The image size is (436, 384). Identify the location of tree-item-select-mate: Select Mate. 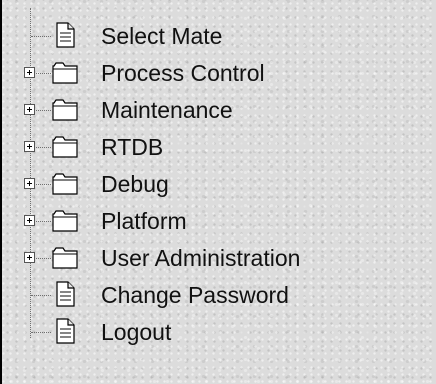
(210, 37).